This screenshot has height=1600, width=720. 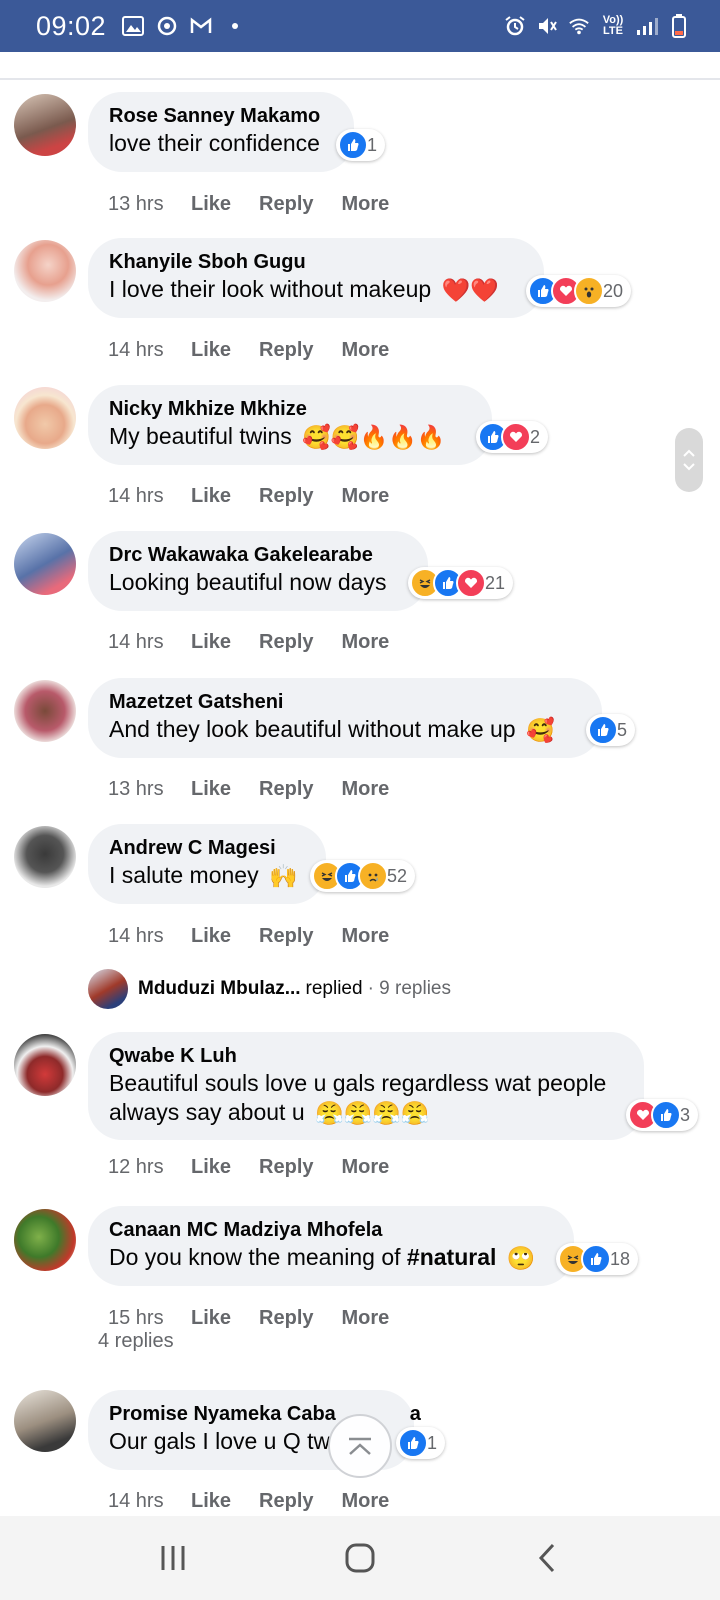 I want to click on reaction-count: 2, so click(x=535, y=436).